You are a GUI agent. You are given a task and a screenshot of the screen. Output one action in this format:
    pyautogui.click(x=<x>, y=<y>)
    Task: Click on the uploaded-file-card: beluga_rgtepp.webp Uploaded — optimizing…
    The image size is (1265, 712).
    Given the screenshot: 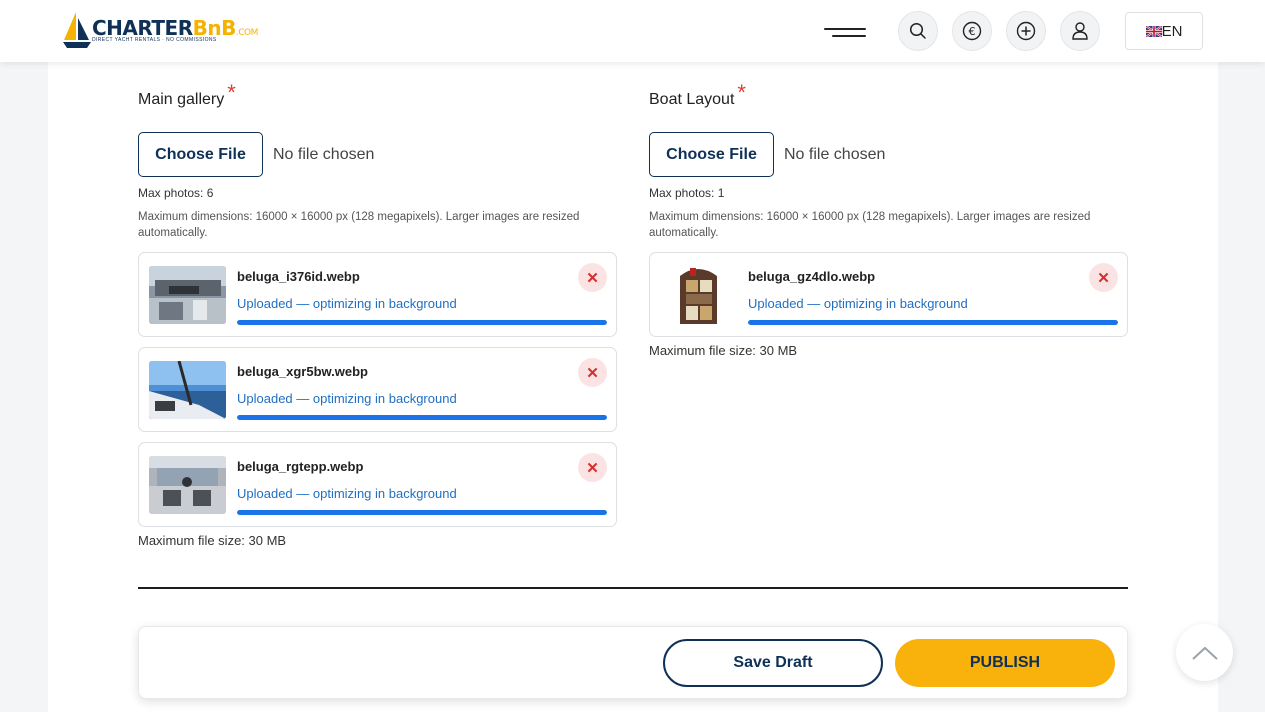 What is the action you would take?
    pyautogui.click(x=377, y=484)
    